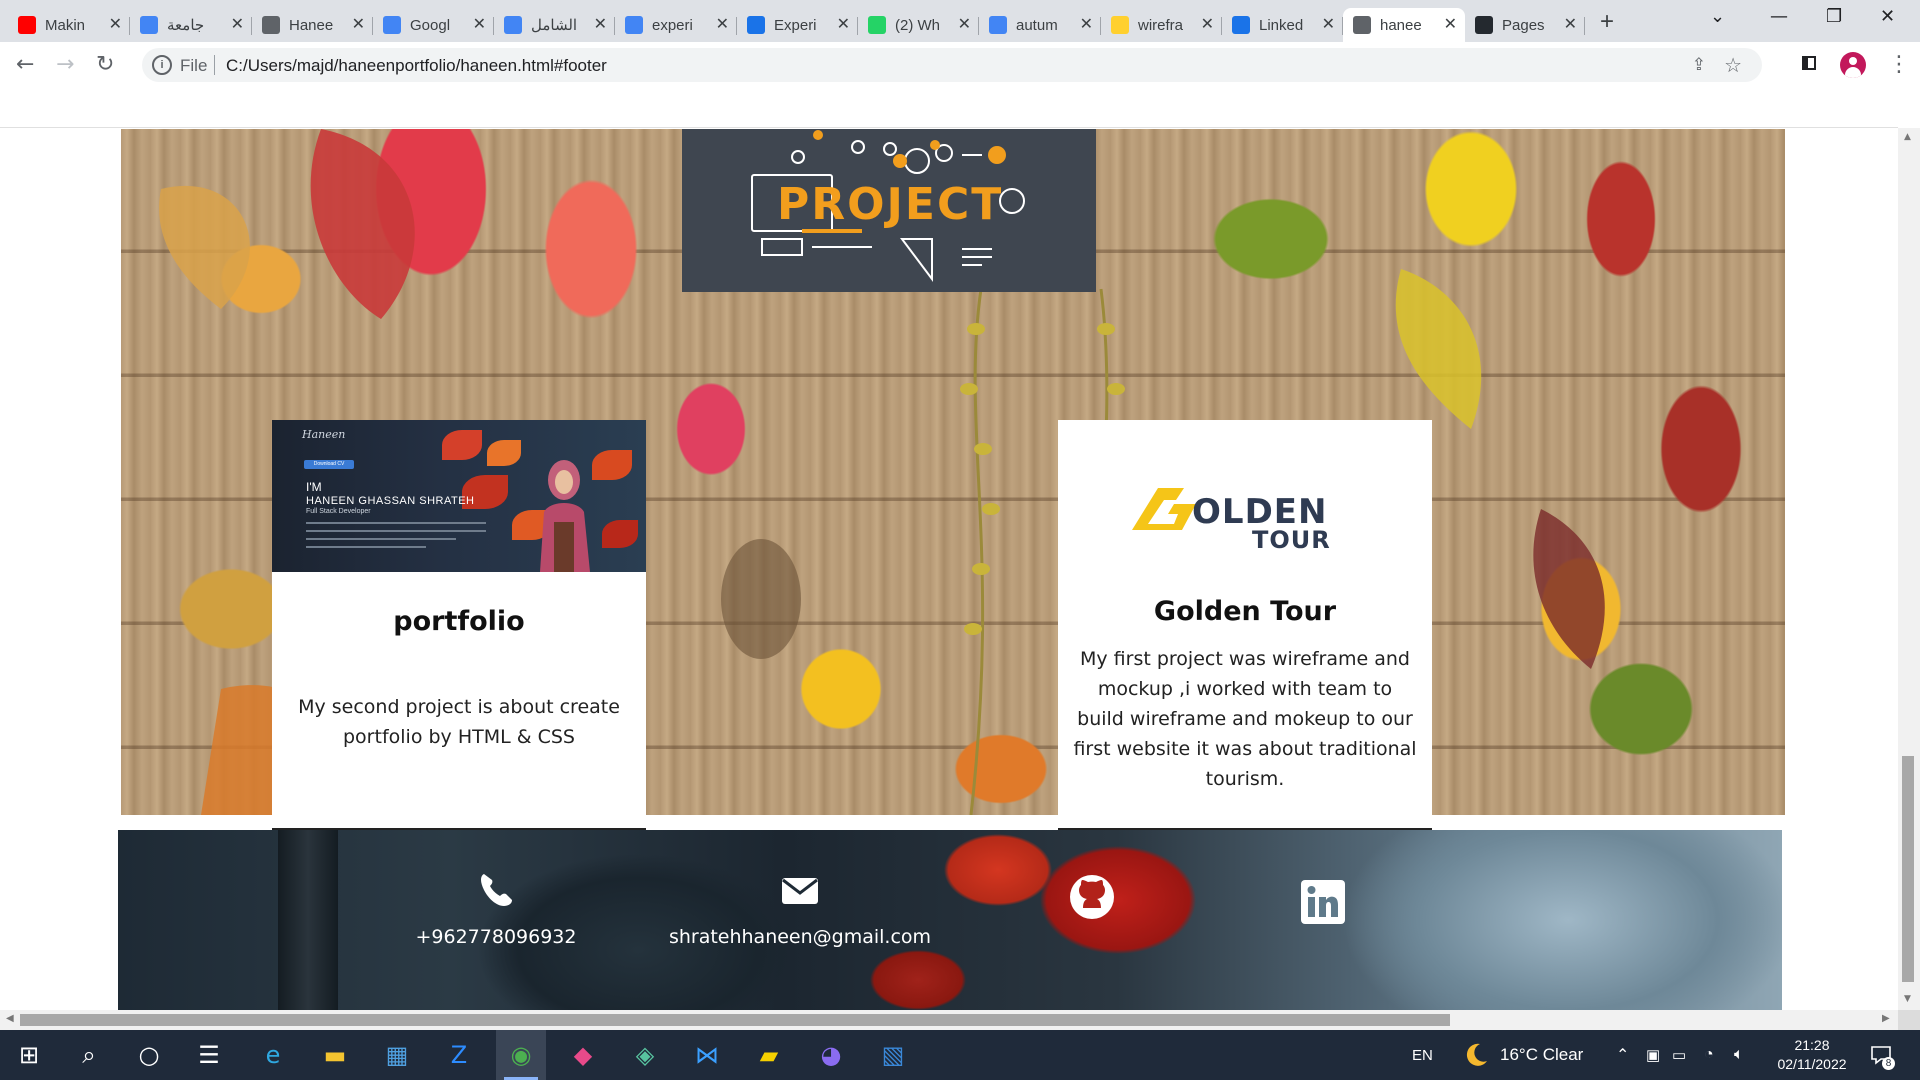 This screenshot has height=1080, width=1920. I want to click on tab-11: hanee ✕, so click(1404, 25).